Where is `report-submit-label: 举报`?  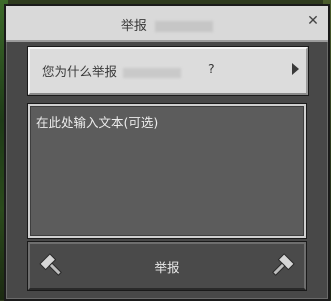 report-submit-label: 举报 is located at coordinates (167, 267).